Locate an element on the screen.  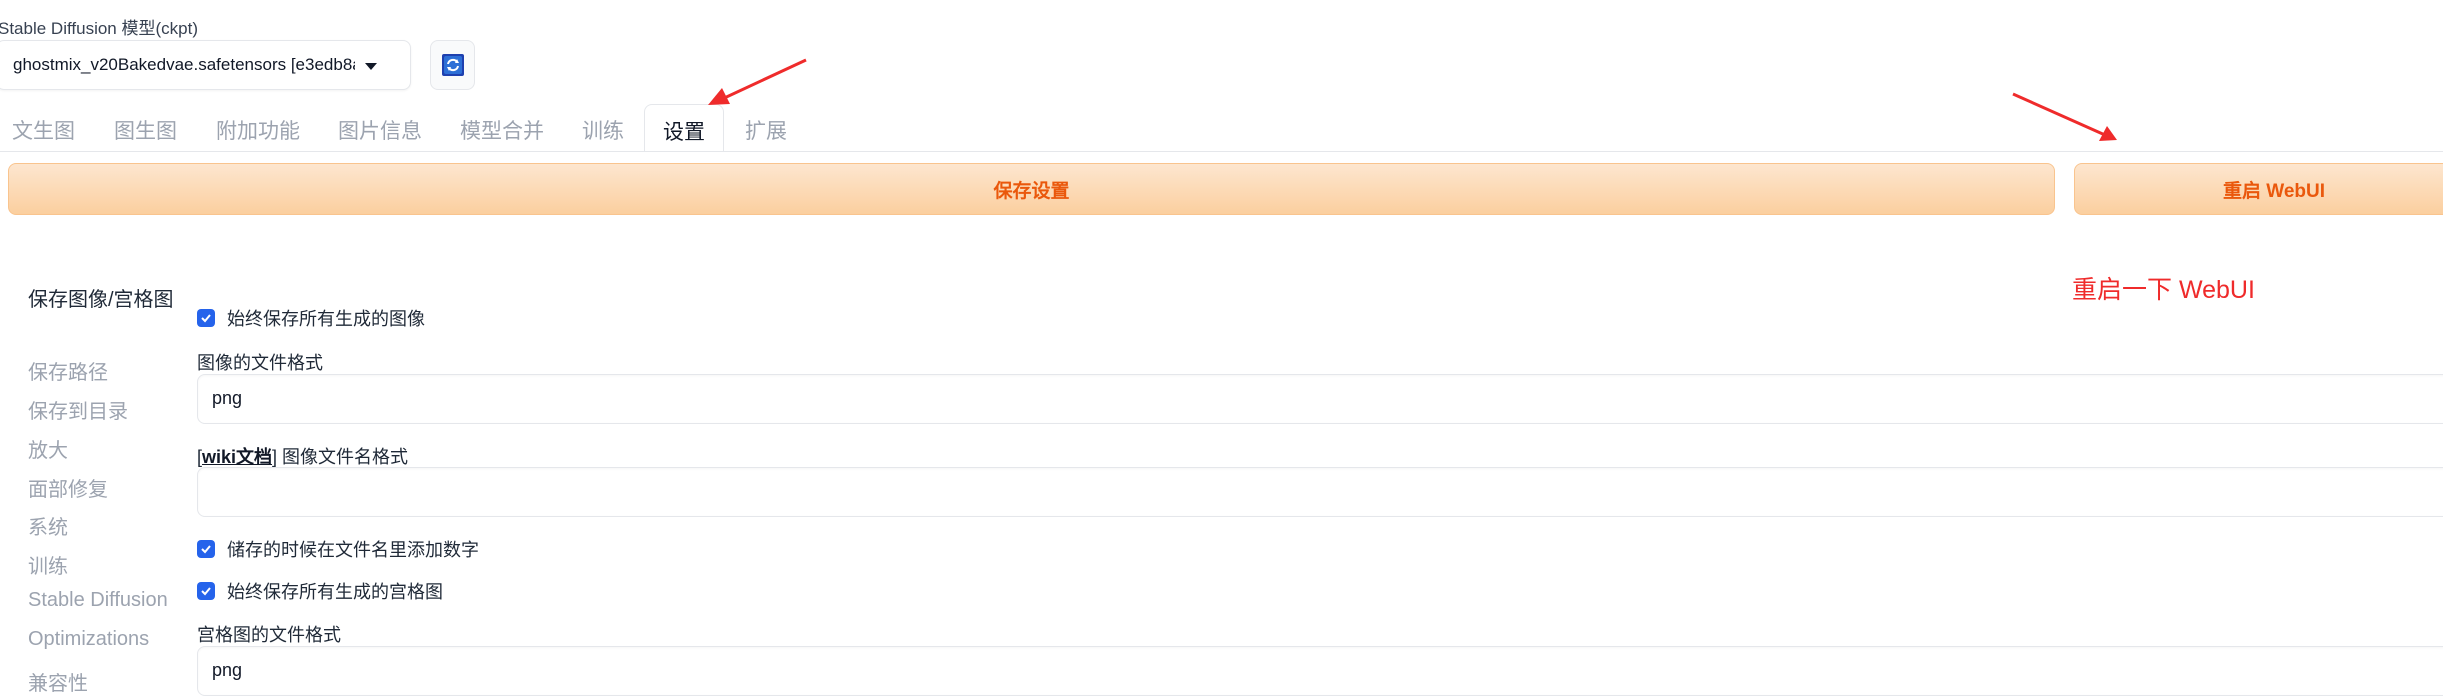
tab-img2img: 图生图 is located at coordinates (145, 128).